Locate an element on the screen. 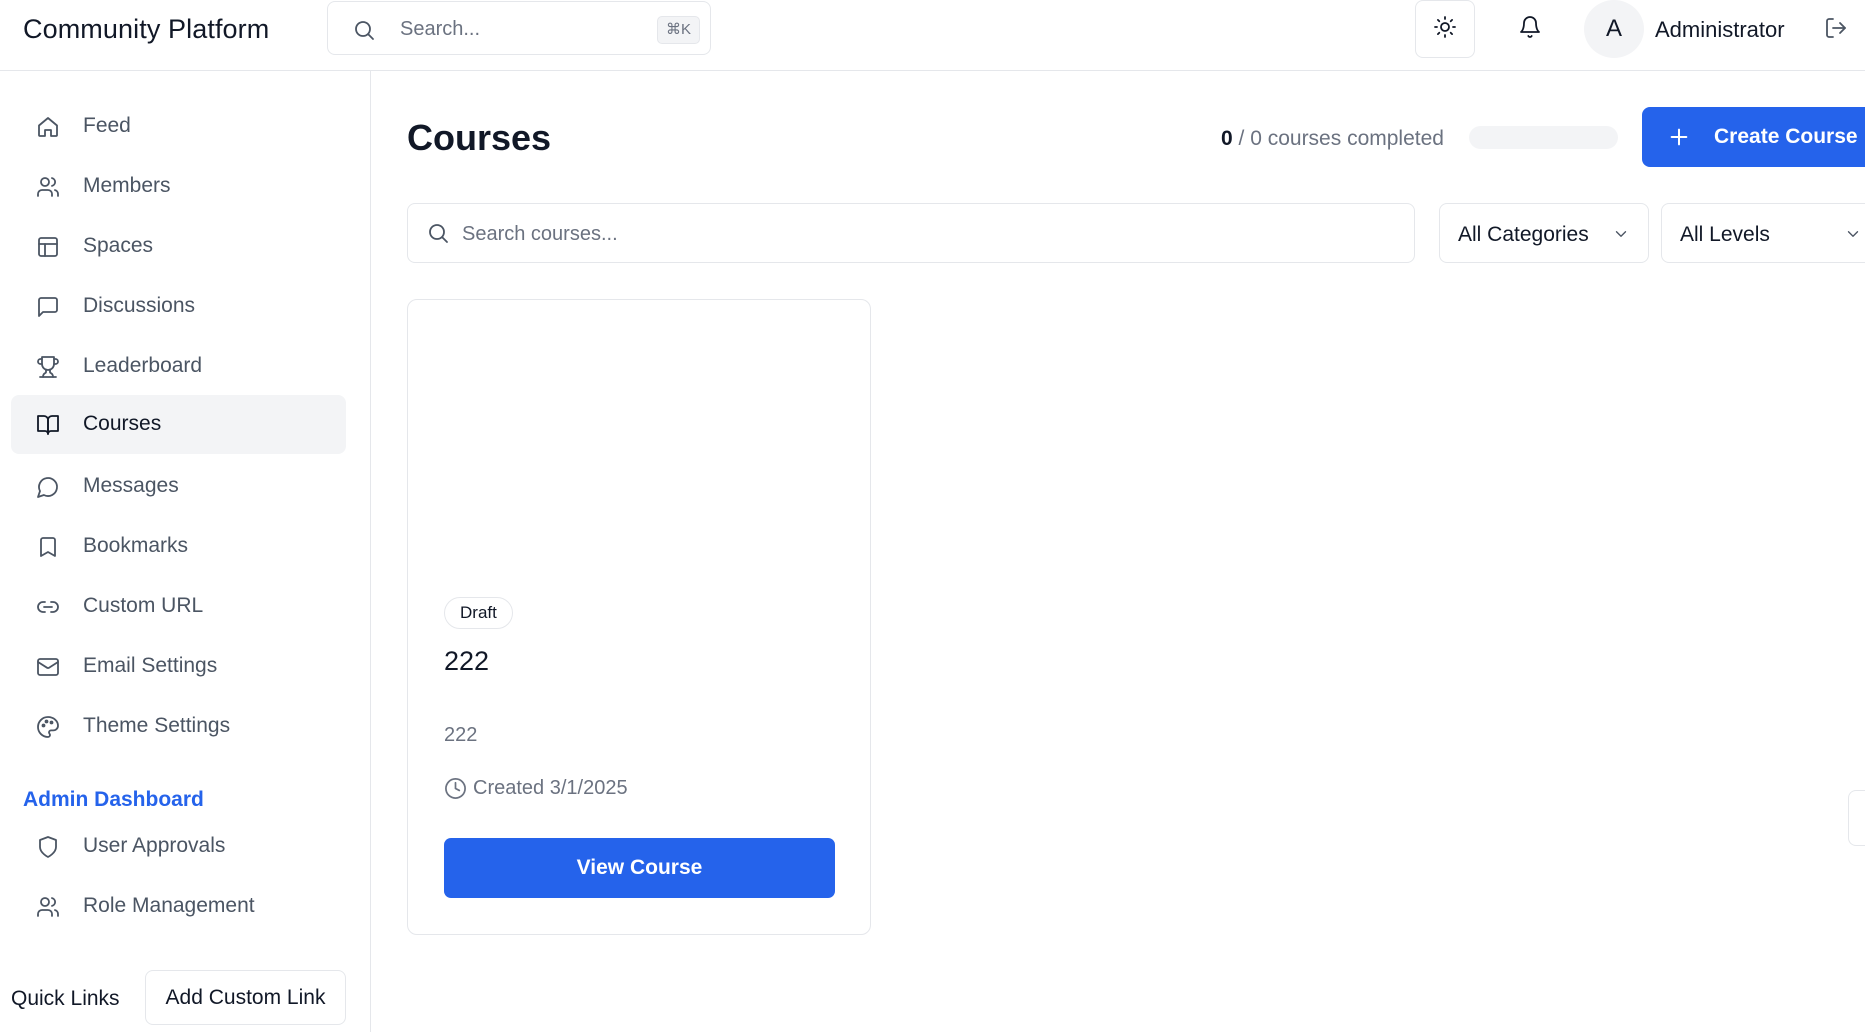 This screenshot has width=1865, height=1032. course-created-date: Created 3/1/2025 is located at coordinates (536, 788).